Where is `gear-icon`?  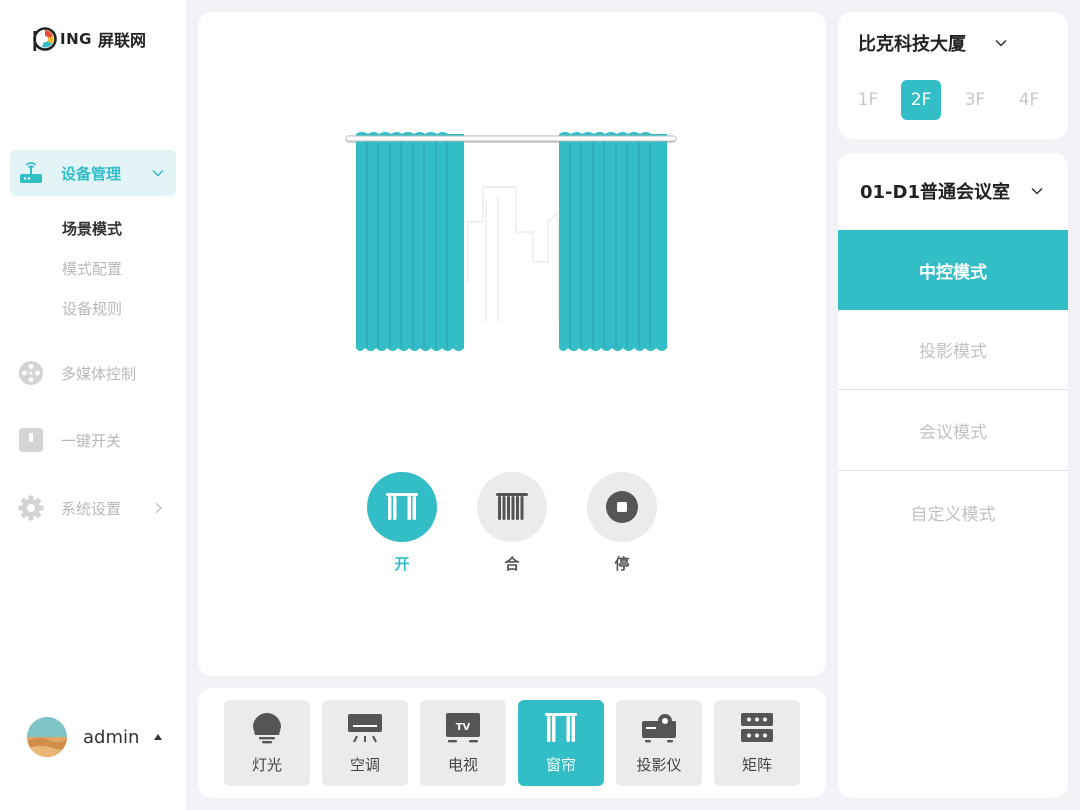
gear-icon is located at coordinates (31, 508).